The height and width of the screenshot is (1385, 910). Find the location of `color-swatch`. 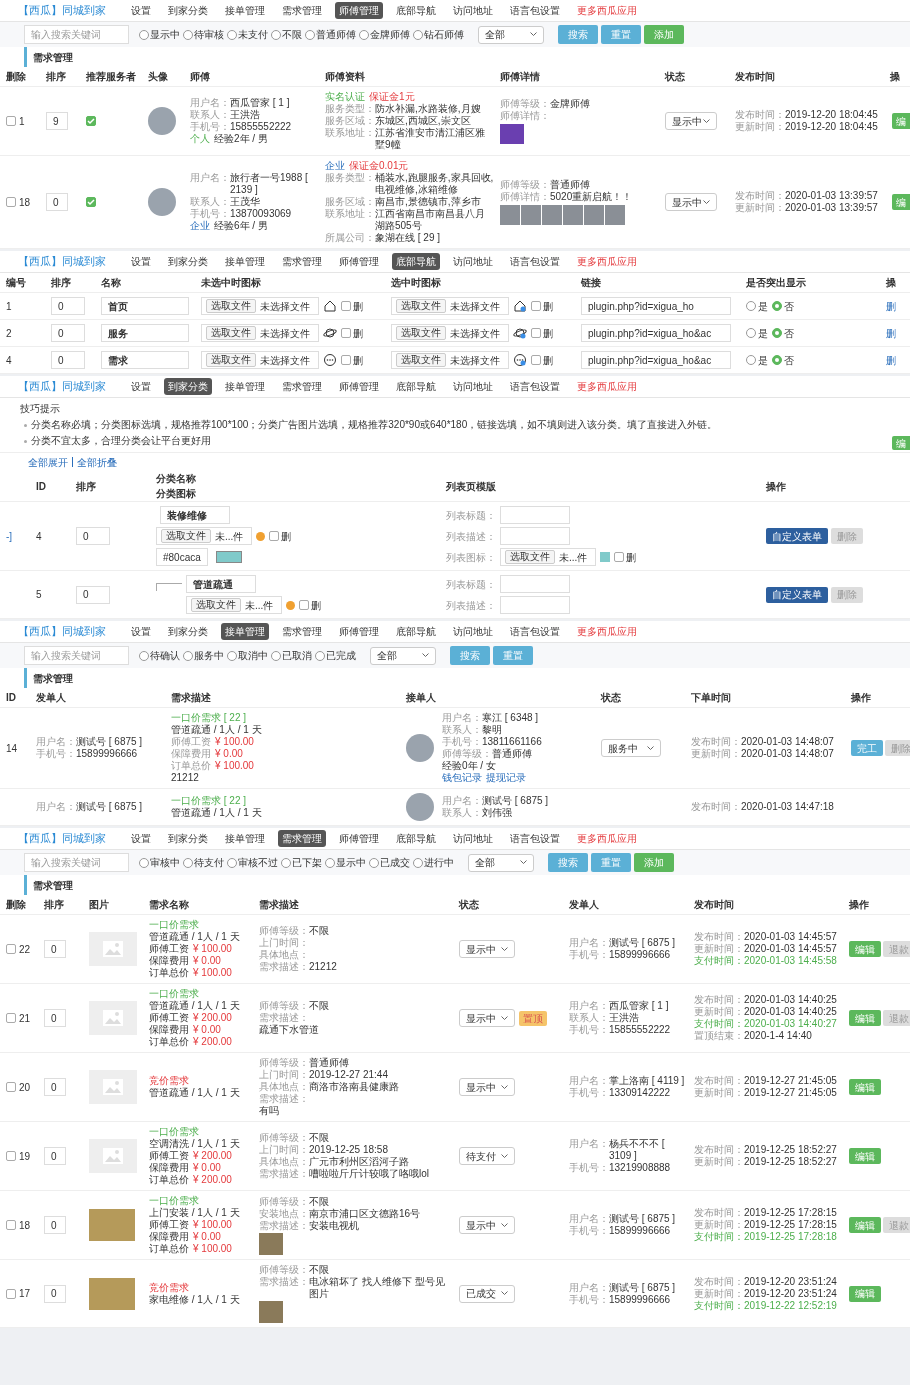

color-swatch is located at coordinates (228, 557).